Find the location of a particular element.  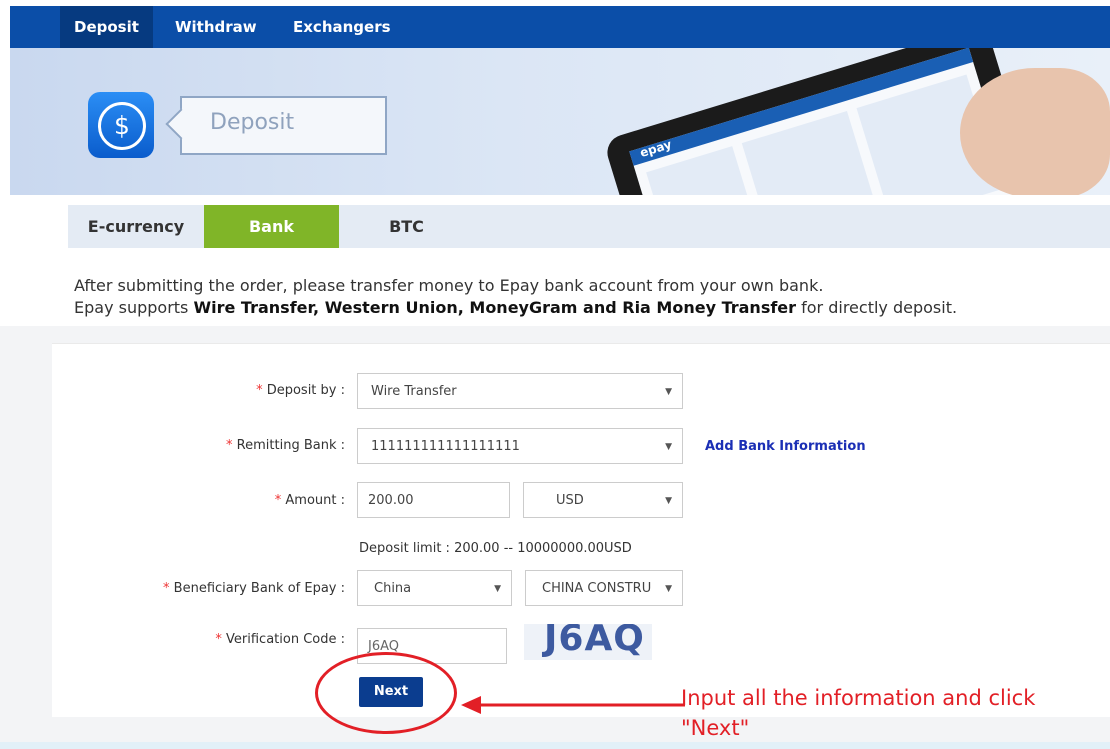

beneficiary-bank-select: CHINA CONSTRU ▼ is located at coordinates (604, 588).